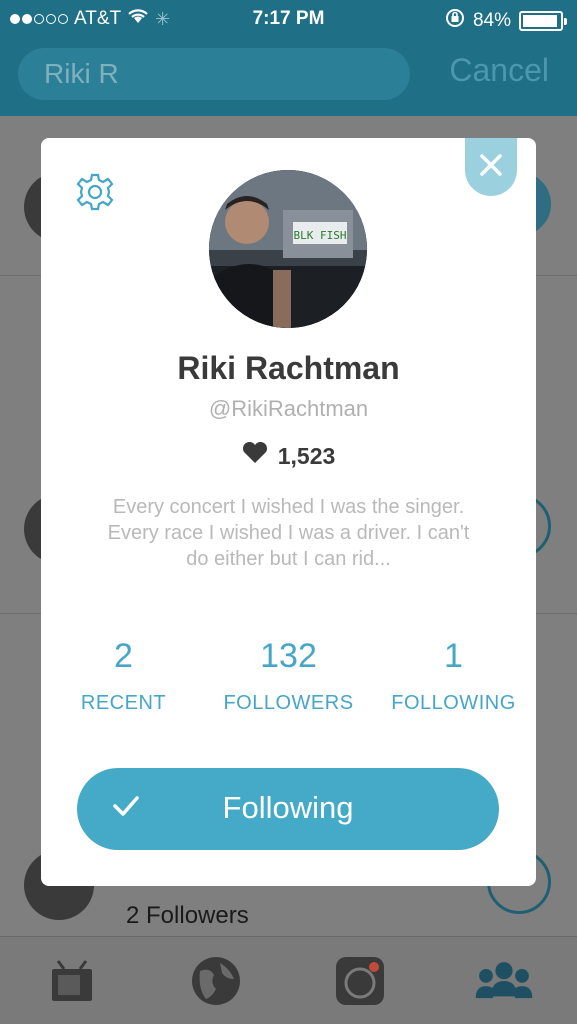  What do you see at coordinates (123, 703) in the screenshot?
I see `stat-label: RECENT` at bounding box center [123, 703].